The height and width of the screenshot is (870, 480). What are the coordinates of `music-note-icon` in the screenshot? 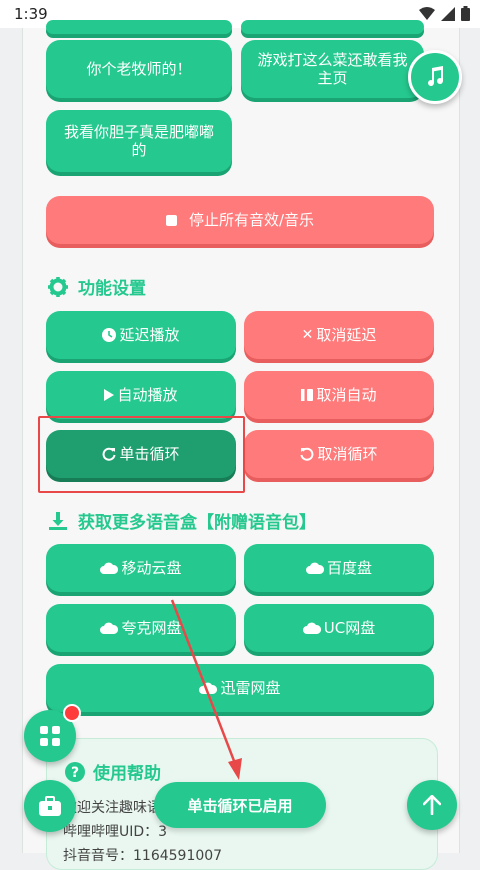 It's located at (436, 76).